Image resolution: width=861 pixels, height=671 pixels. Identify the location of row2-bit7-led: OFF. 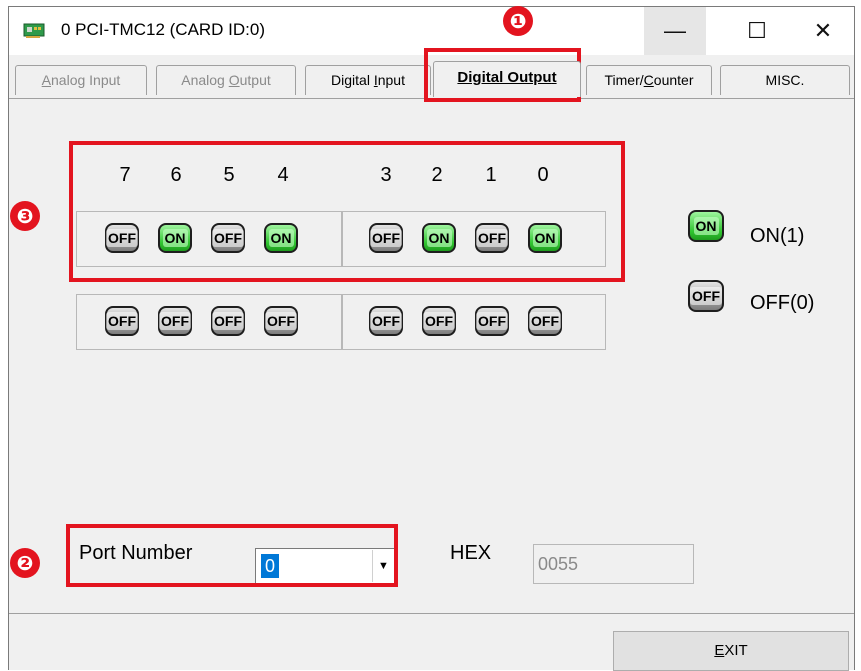
(122, 321).